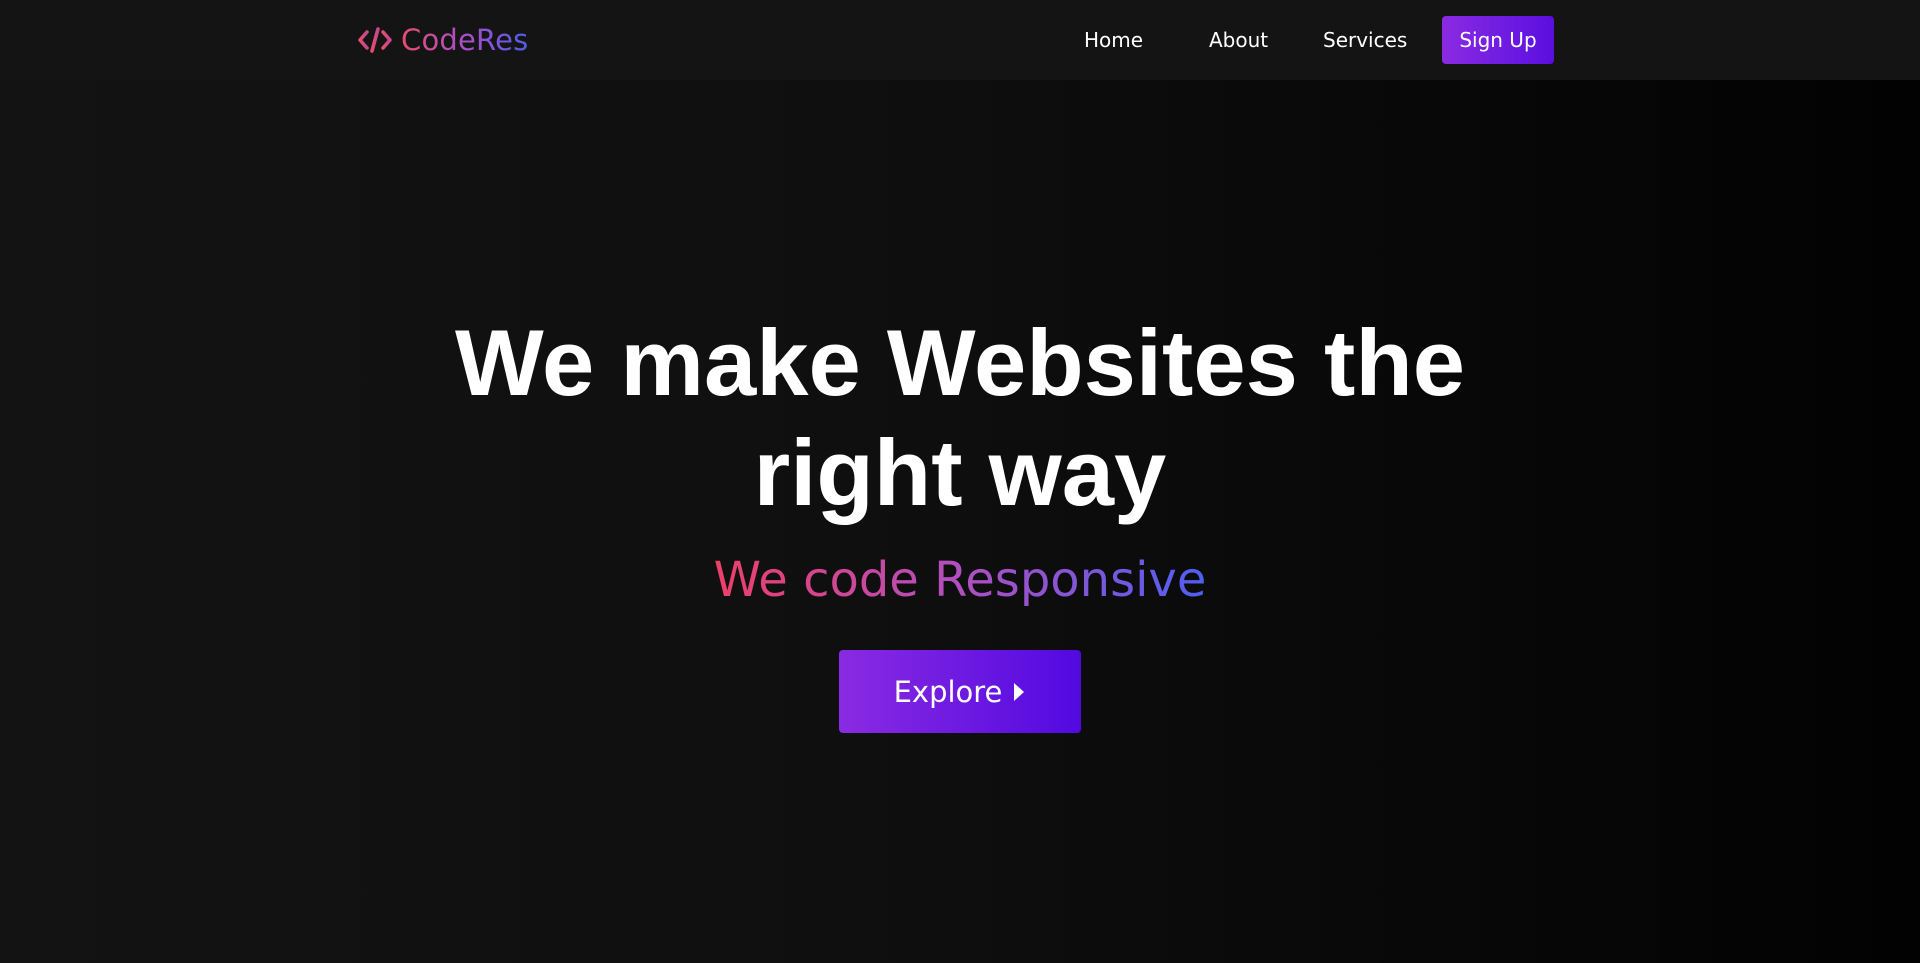  I want to click on hero-title: We make Websites the right way, so click(960, 417).